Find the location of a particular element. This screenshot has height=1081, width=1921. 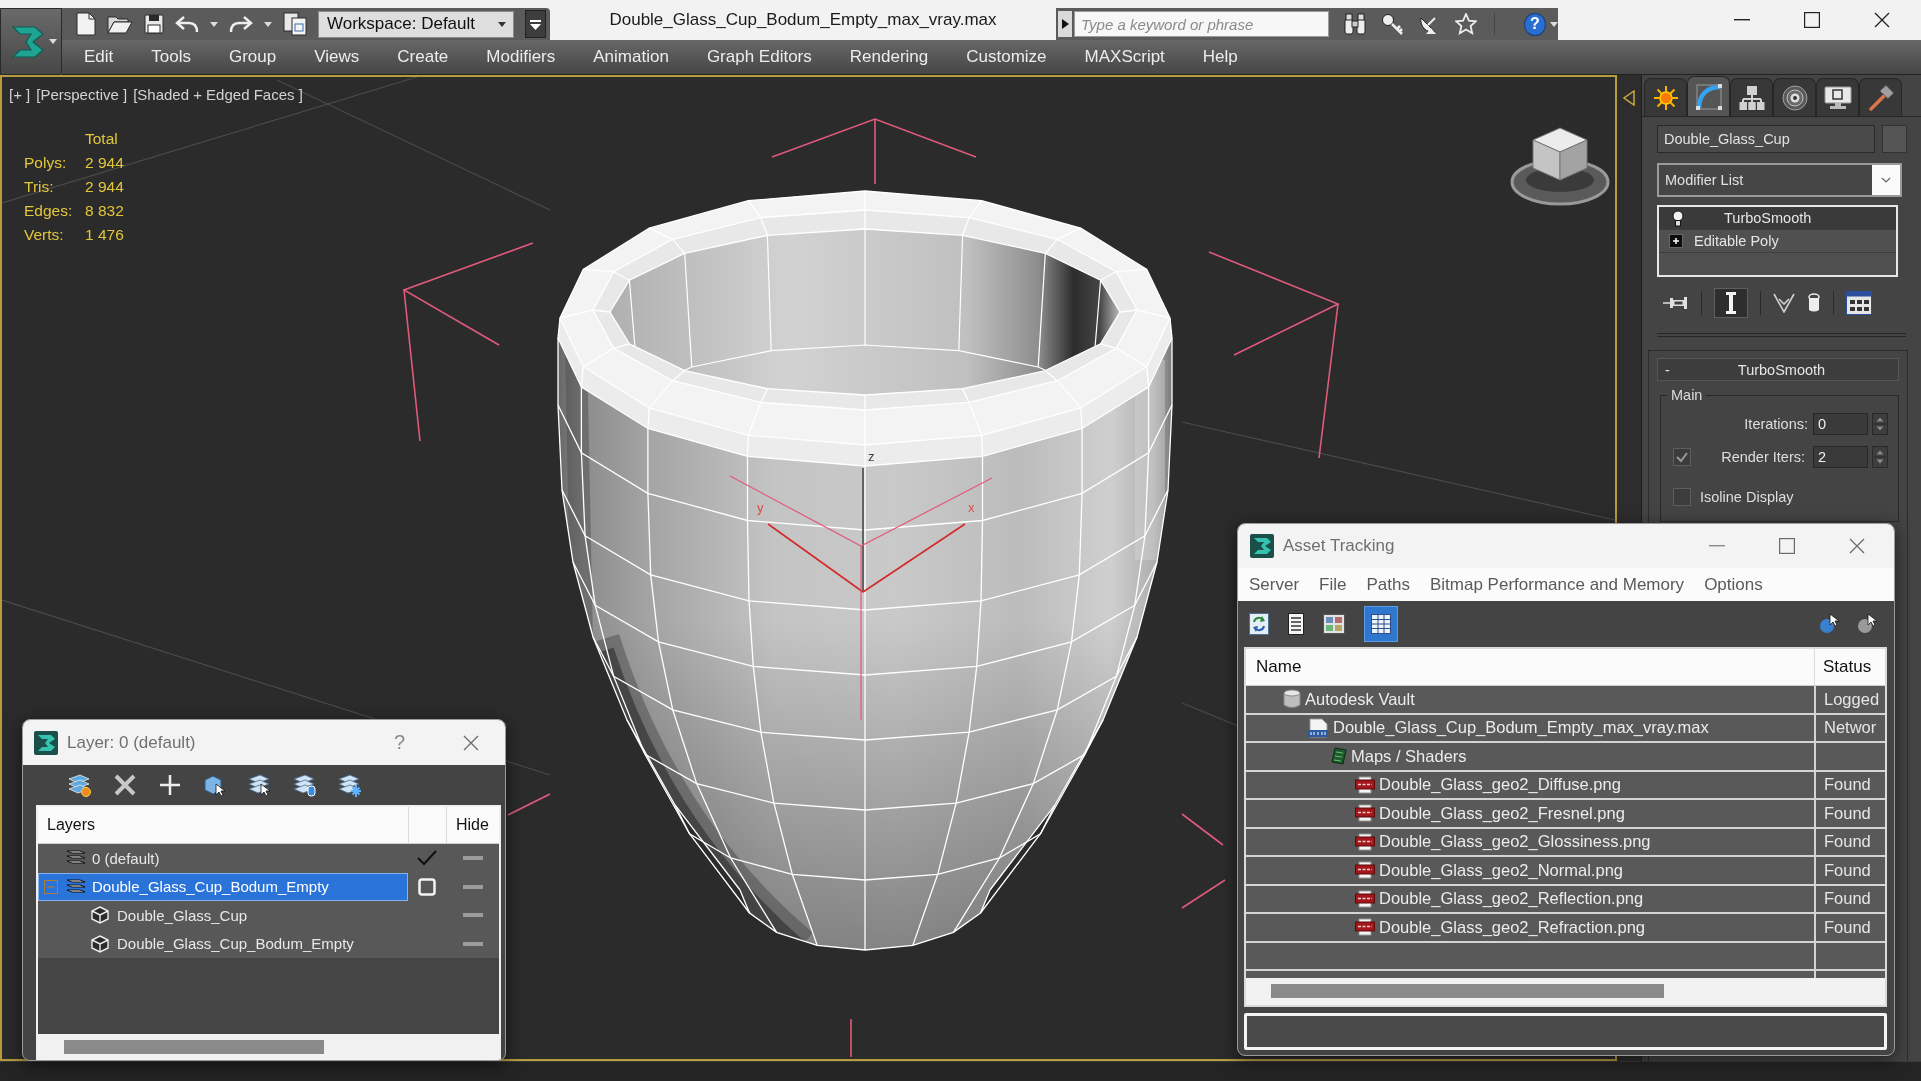

menu-item: Paths is located at coordinates (1388, 584).